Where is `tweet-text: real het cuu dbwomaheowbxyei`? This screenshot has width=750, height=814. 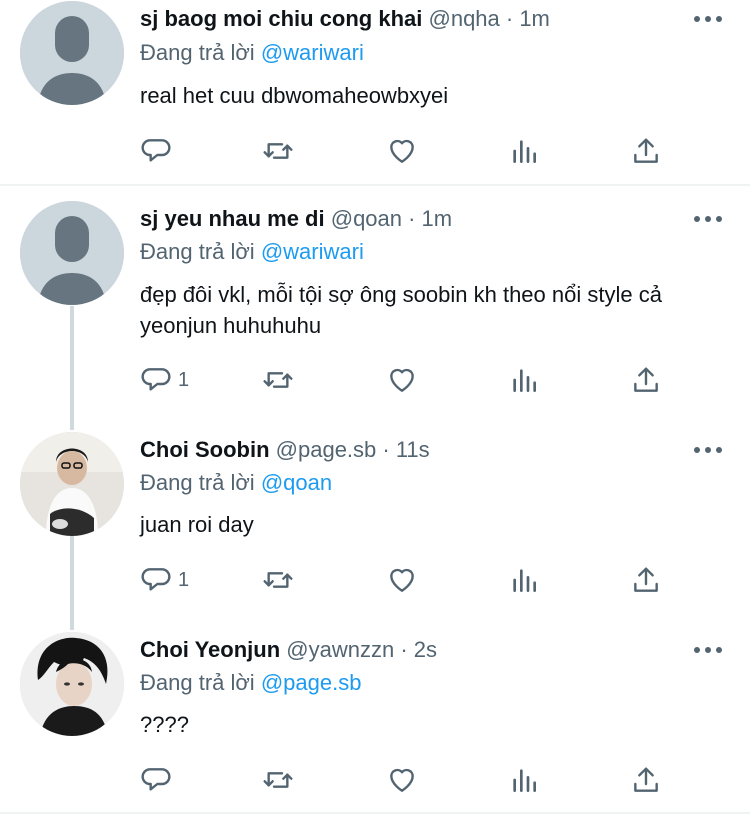 tweet-text: real het cuu dbwomaheowbxyei is located at coordinates (294, 95).